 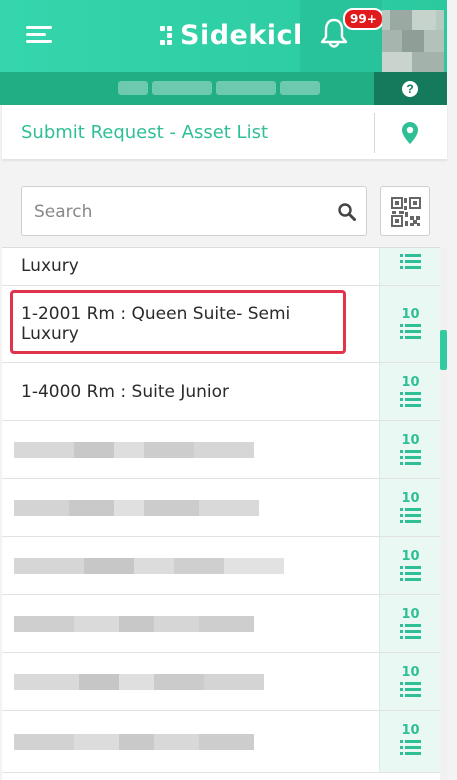 What do you see at coordinates (167, 35) in the screenshot?
I see `logo-dots-icon` at bounding box center [167, 35].